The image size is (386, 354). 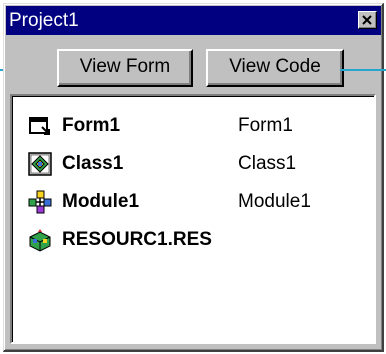 What do you see at coordinates (137, 239) in the screenshot?
I see `item-name: RESOURC1.RES` at bounding box center [137, 239].